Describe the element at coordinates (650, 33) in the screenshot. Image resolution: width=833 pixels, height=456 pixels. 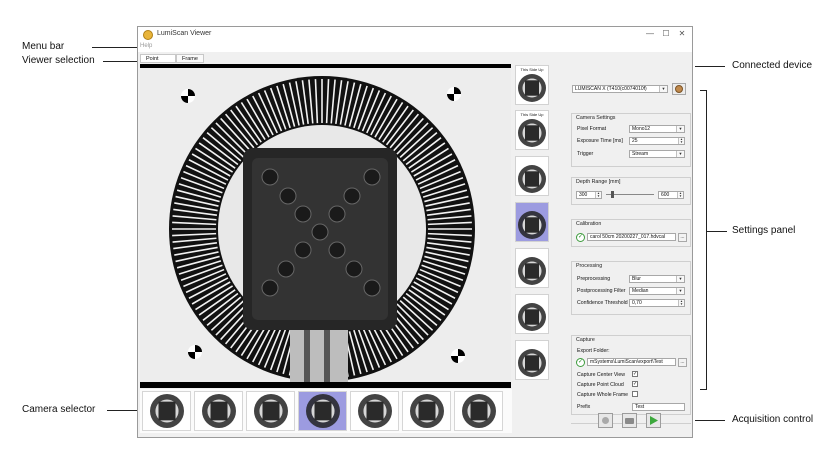
I see `minimize-button: —` at that location.